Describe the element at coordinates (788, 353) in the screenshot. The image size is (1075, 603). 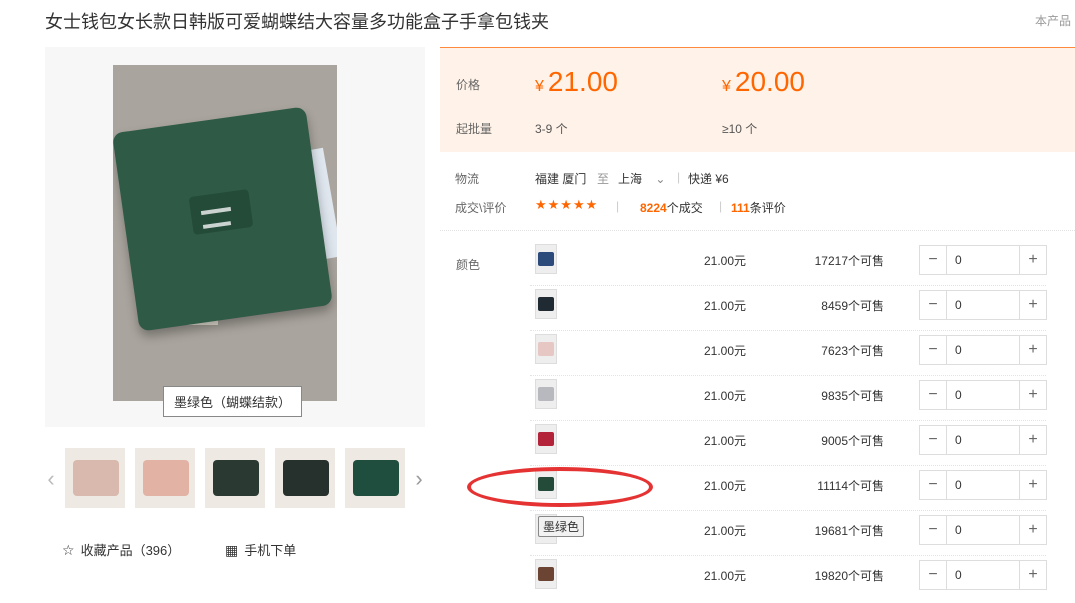
I see `sku-row: 21.00元 7623个可售 − +` at that location.